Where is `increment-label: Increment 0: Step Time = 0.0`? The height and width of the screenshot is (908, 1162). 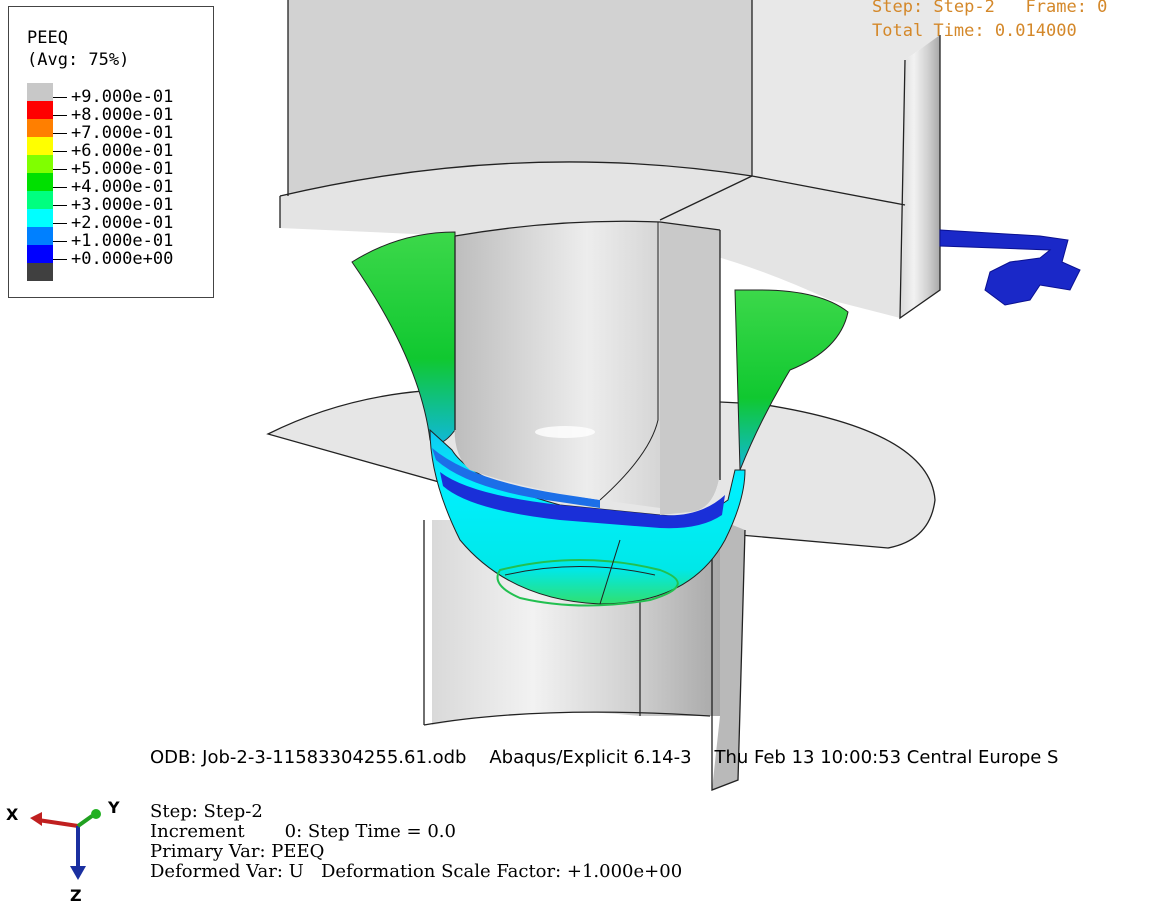
increment-label: Increment 0: Step Time = 0.0 is located at coordinates (303, 831).